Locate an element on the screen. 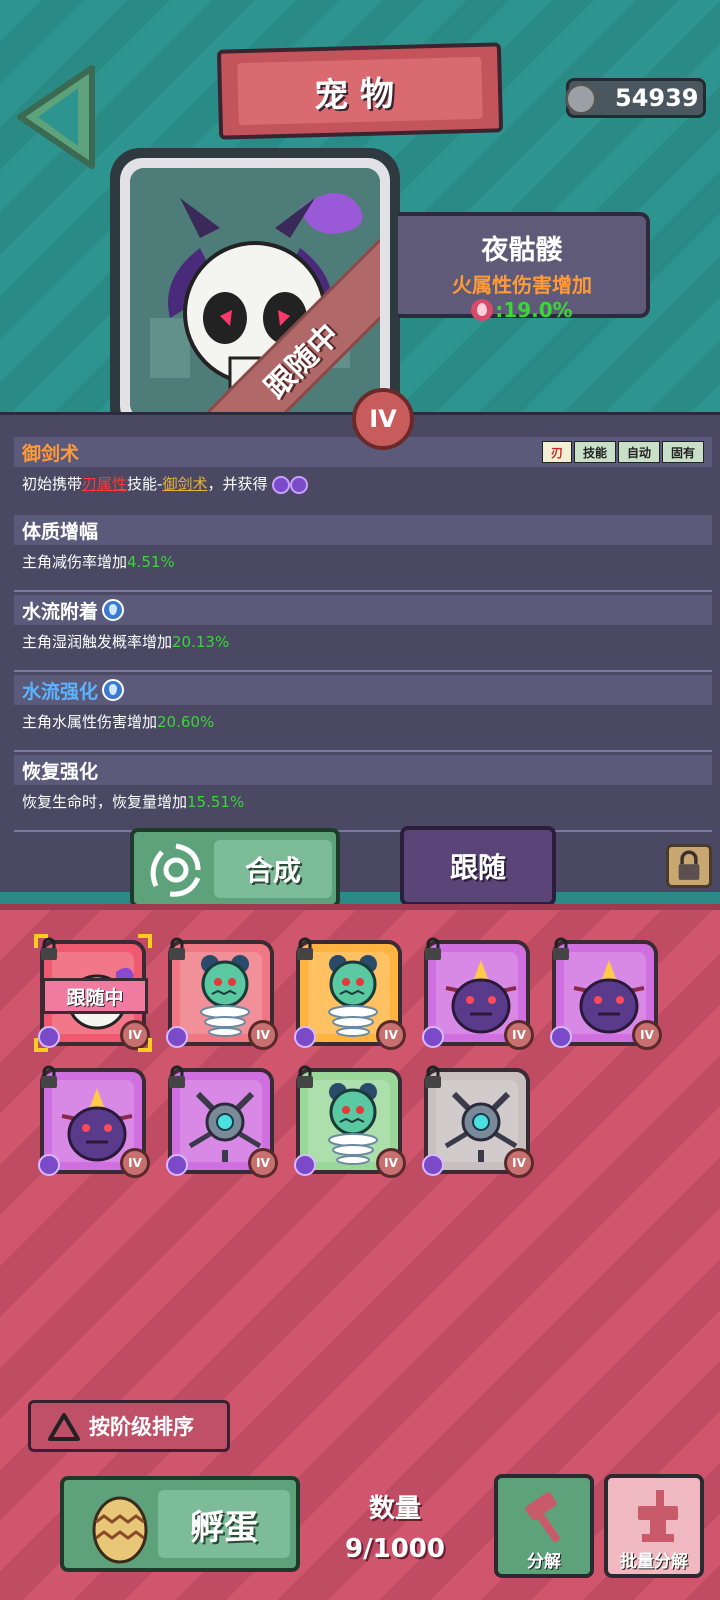  following-tag: 跟随中 is located at coordinates (95, 996).